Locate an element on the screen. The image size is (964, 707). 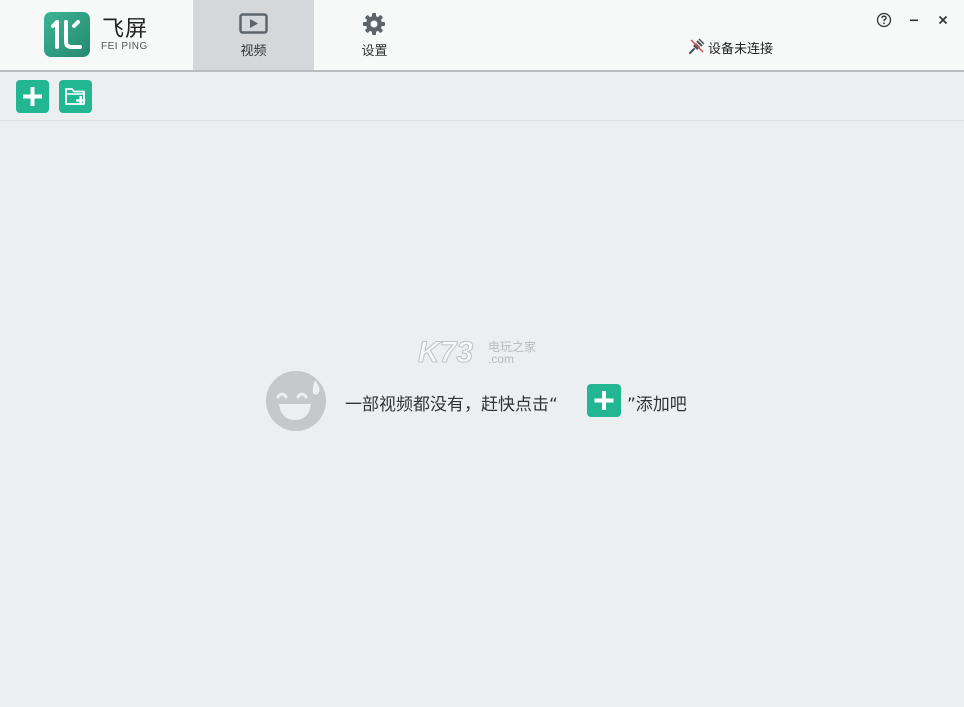
inline-add-button is located at coordinates (604, 400).